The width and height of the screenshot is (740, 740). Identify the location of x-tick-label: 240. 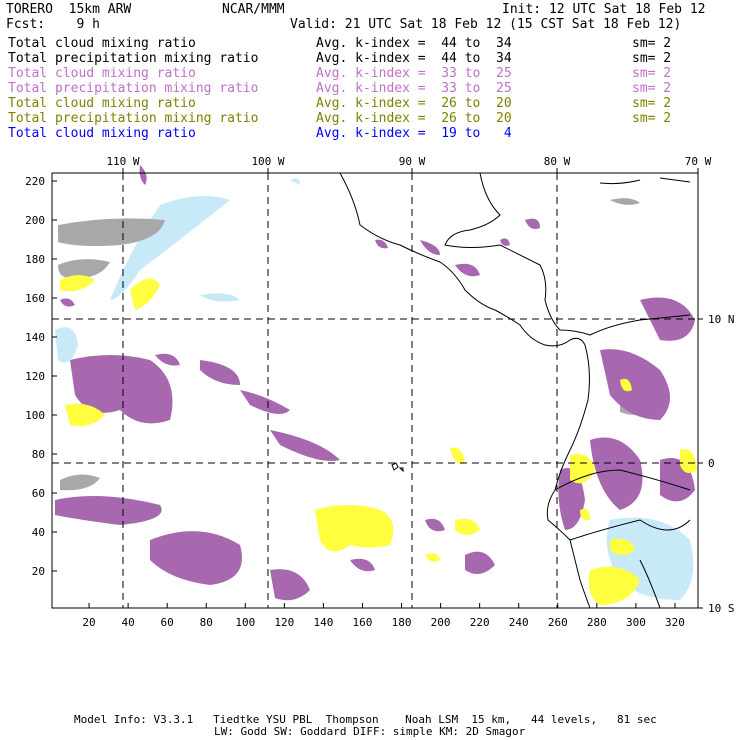
(519, 622).